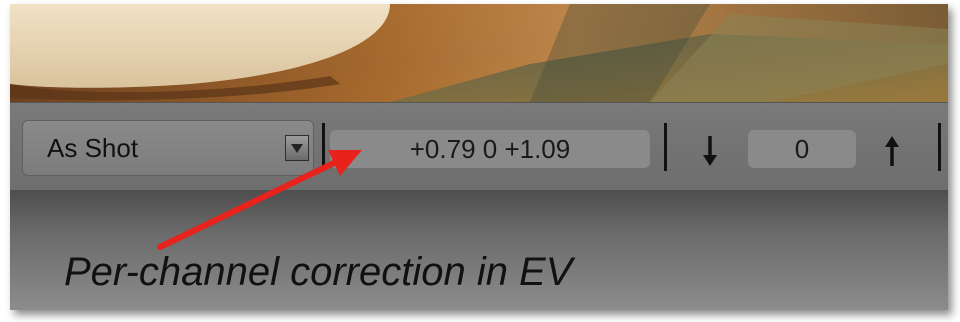 The image size is (960, 322). What do you see at coordinates (168, 148) in the screenshot?
I see `white-balance-preset-dropdown: As Shot` at bounding box center [168, 148].